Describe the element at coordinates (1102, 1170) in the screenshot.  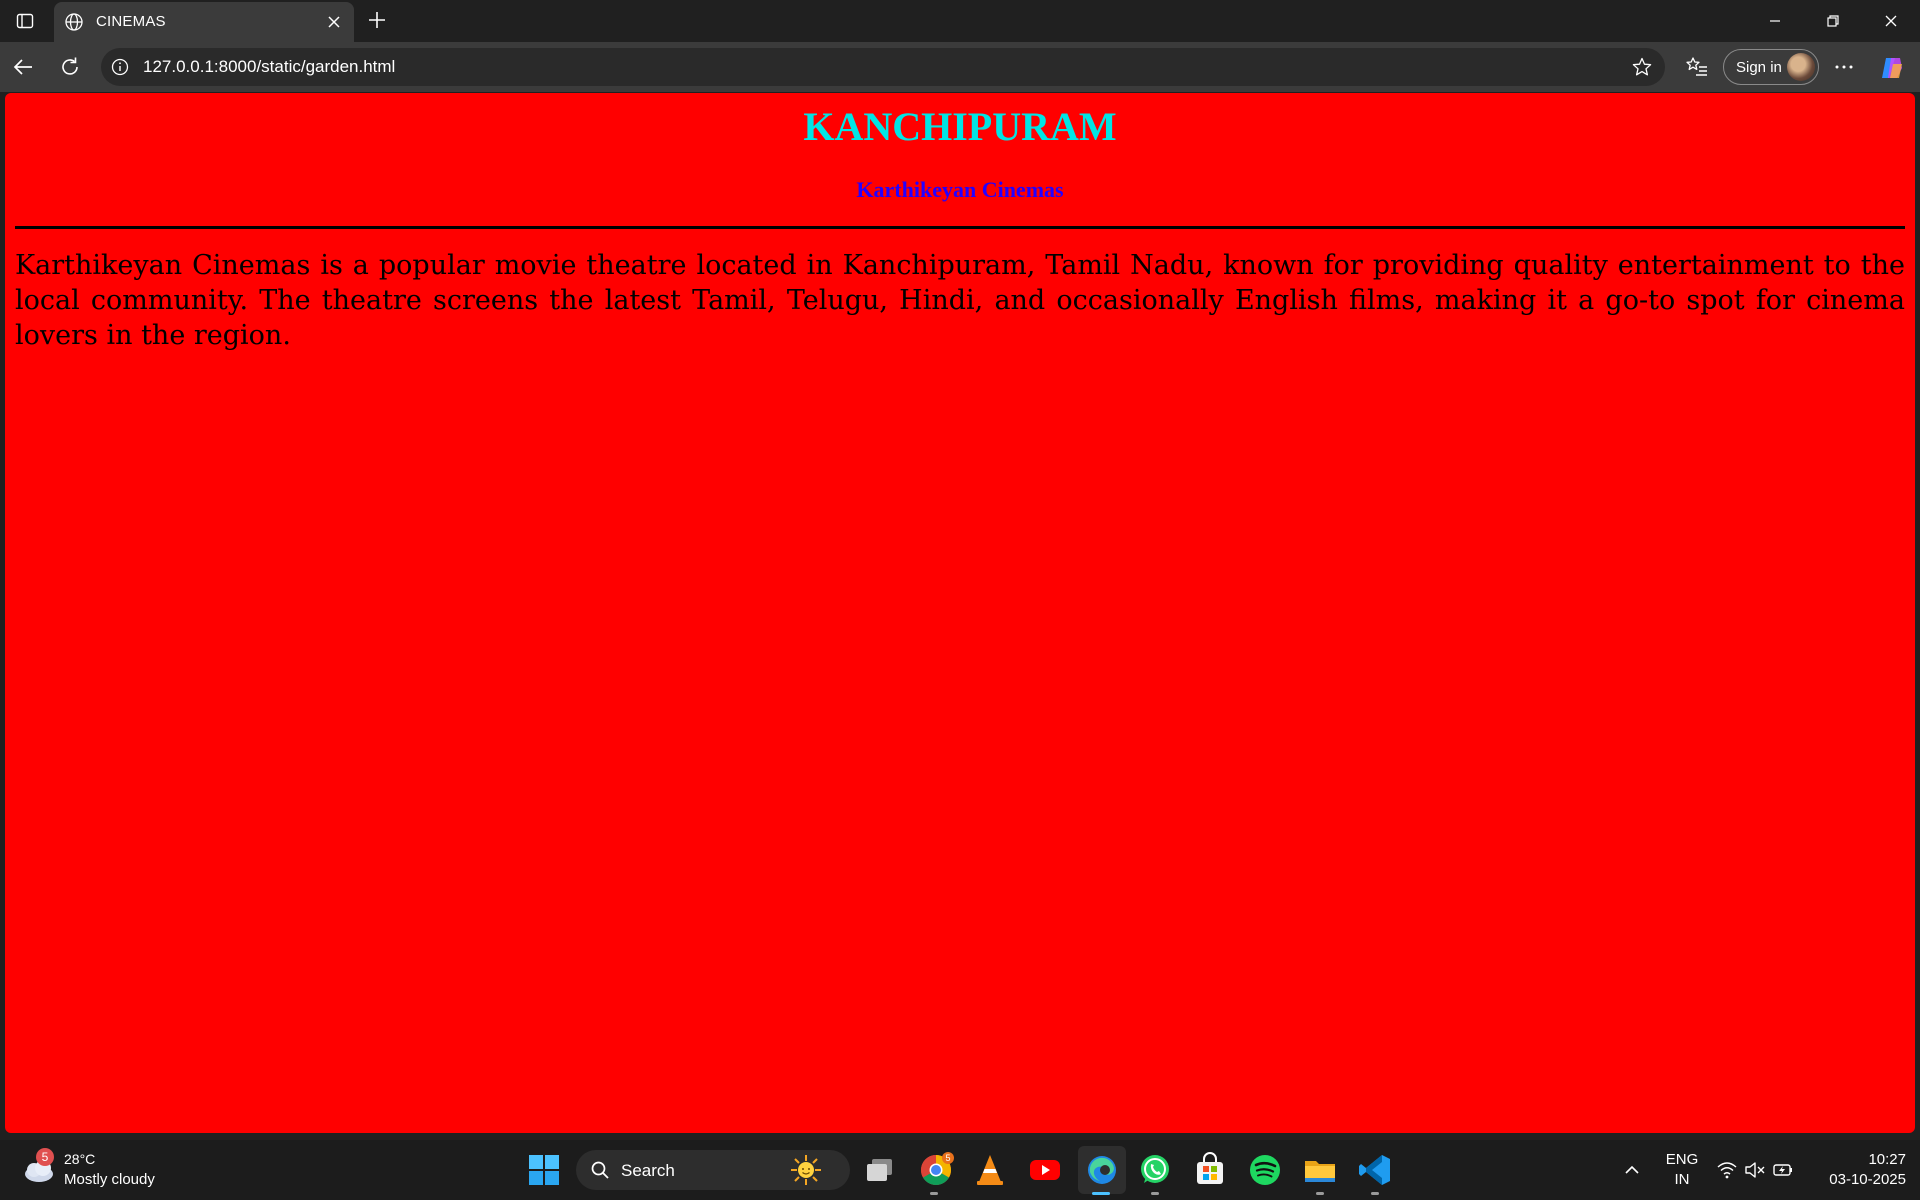
I see `edge-icon` at that location.